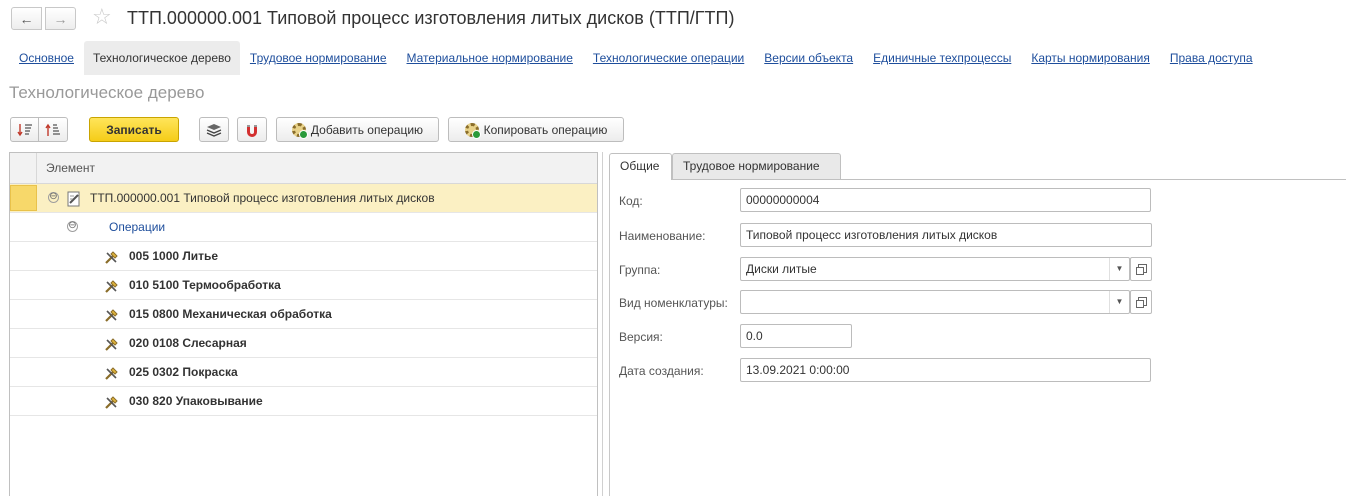 The image size is (1346, 496). I want to click on copy-operation-button: Копировать операцию, so click(536, 129).